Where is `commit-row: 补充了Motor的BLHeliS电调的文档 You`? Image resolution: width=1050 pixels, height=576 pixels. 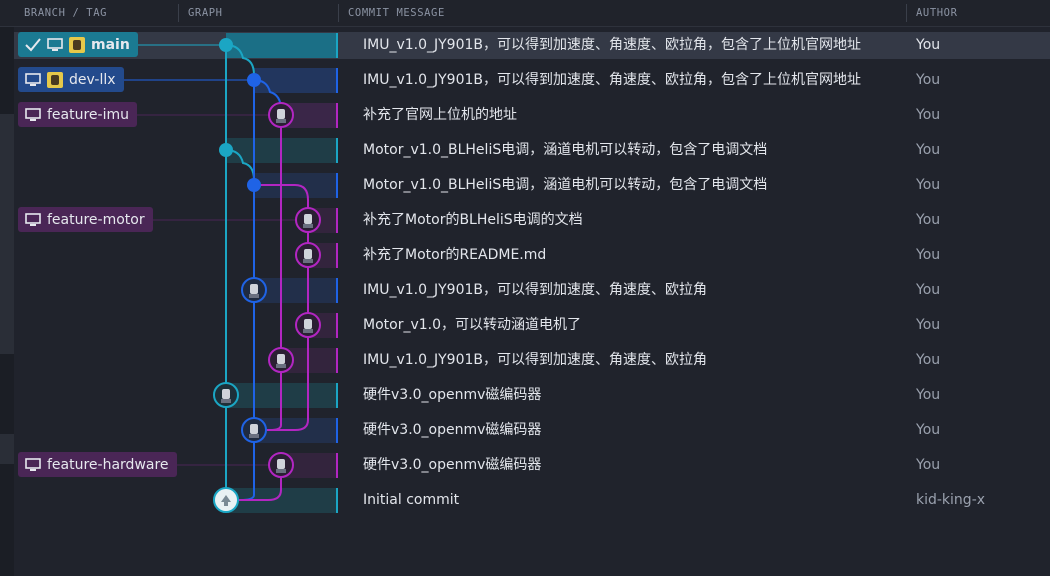 commit-row: 补充了Motor的BLHeliS电调的文档 You is located at coordinates (532, 220).